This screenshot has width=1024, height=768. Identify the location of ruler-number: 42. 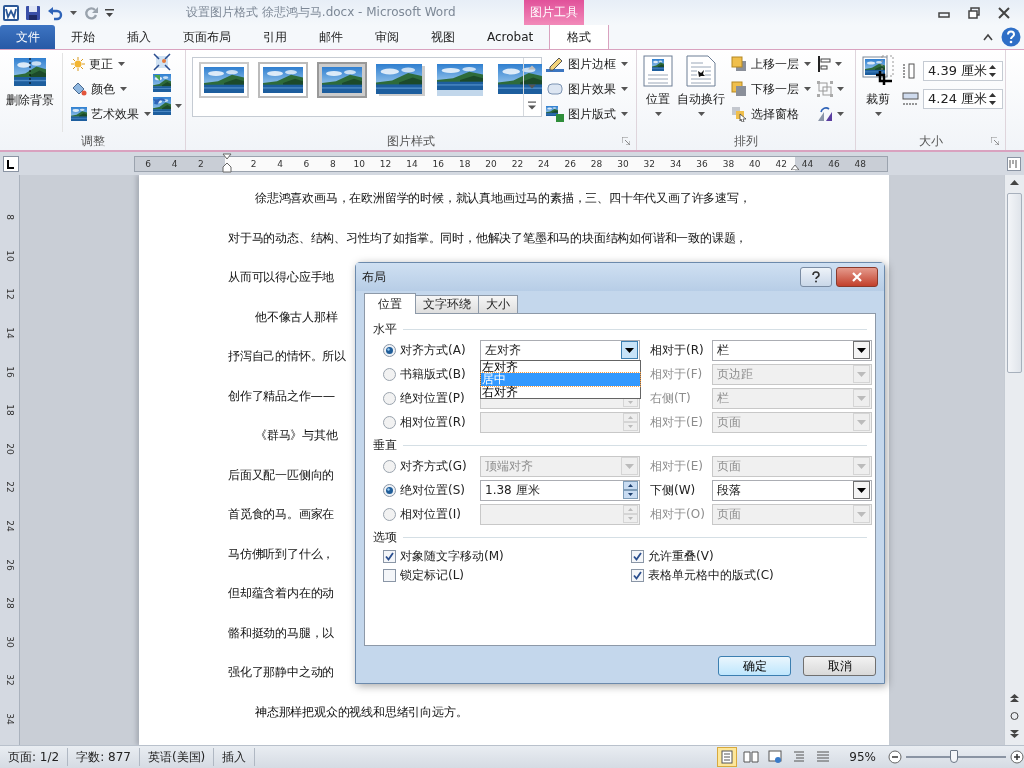
(781, 164).